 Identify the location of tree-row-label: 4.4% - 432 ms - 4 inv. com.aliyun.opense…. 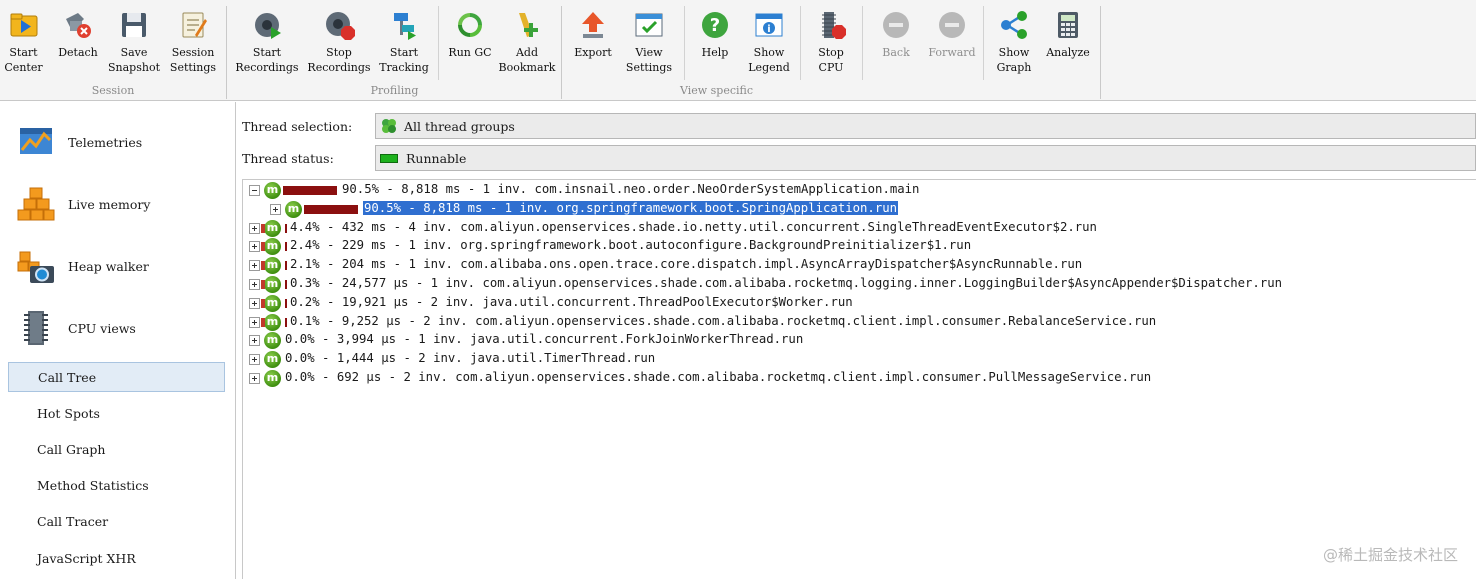
(693, 226).